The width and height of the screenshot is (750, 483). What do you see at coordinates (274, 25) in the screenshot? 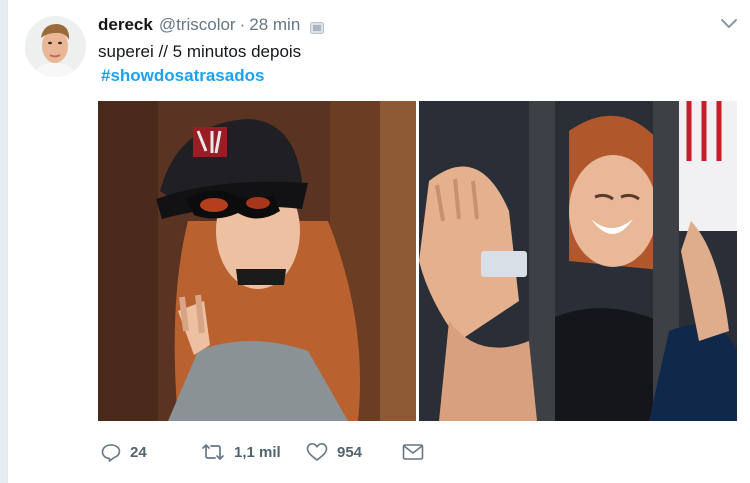
I see `timestamp: 28 min` at bounding box center [274, 25].